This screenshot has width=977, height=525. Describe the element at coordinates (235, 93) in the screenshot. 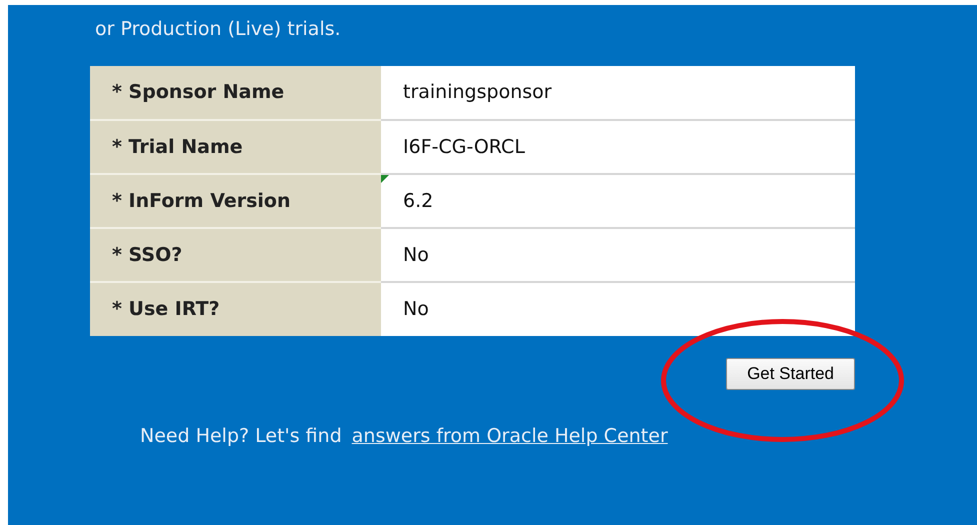

I see `field-label: * Sponsor Name` at that location.